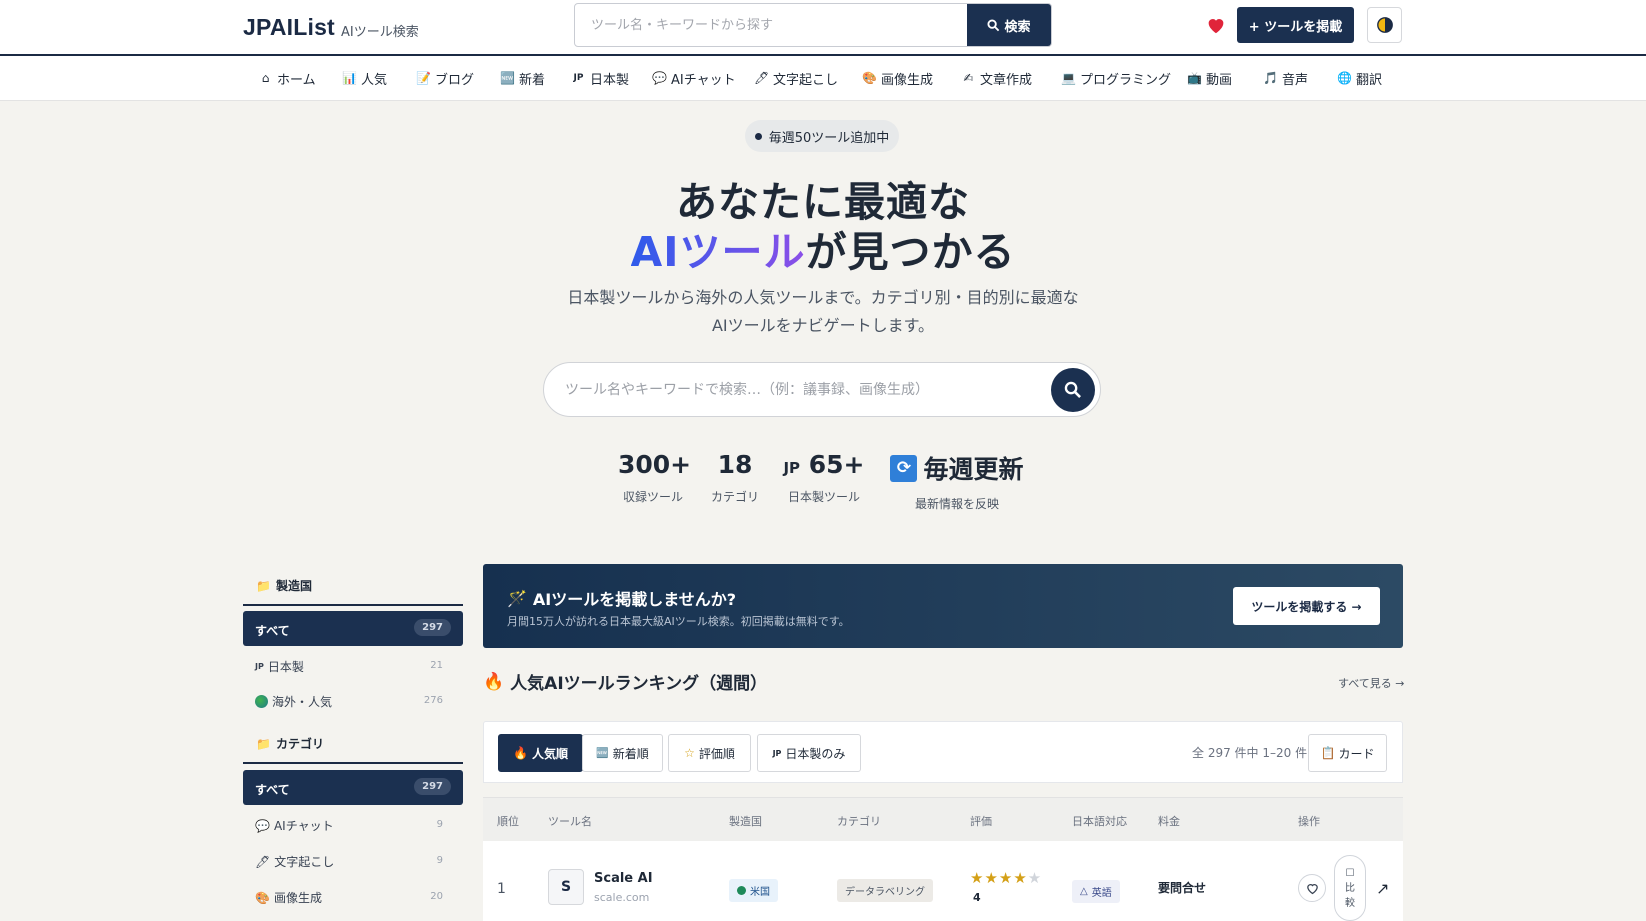  Describe the element at coordinates (885, 890) in the screenshot. I see `category-pill: データラベリング` at that location.